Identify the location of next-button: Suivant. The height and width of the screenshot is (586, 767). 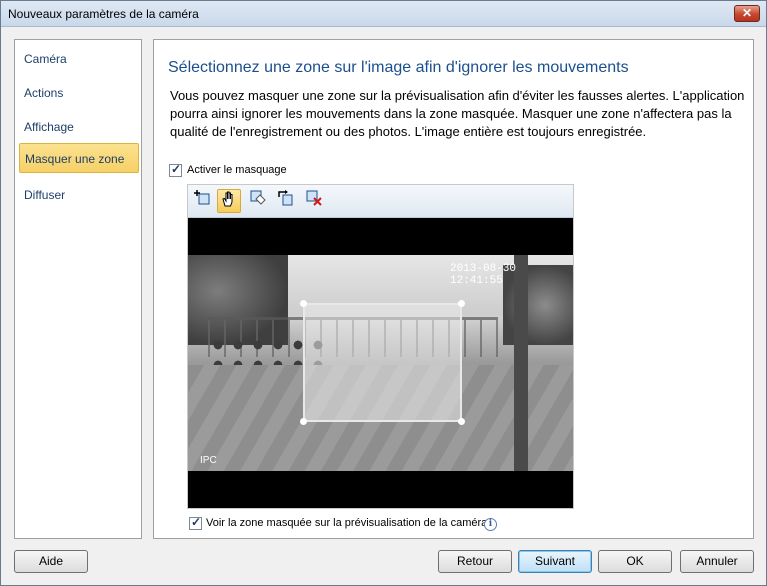
(555, 561).